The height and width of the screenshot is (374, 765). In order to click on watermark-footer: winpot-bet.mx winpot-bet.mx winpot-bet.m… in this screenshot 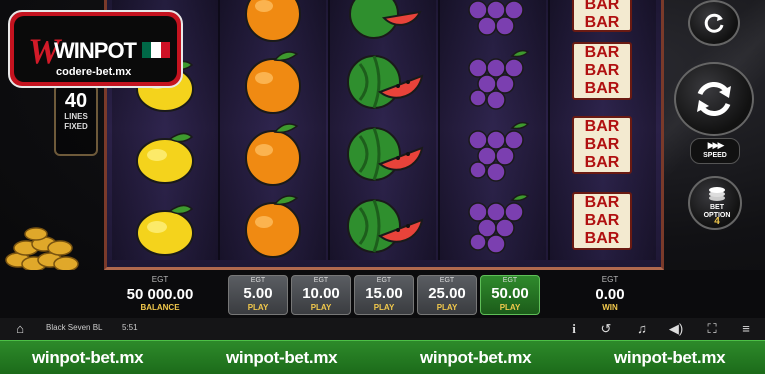, I will do `click(382, 357)`.